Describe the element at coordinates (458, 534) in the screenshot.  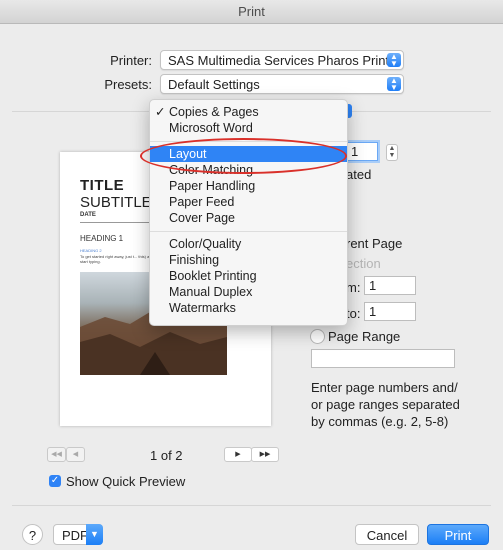
I see `print-button: Print` at that location.